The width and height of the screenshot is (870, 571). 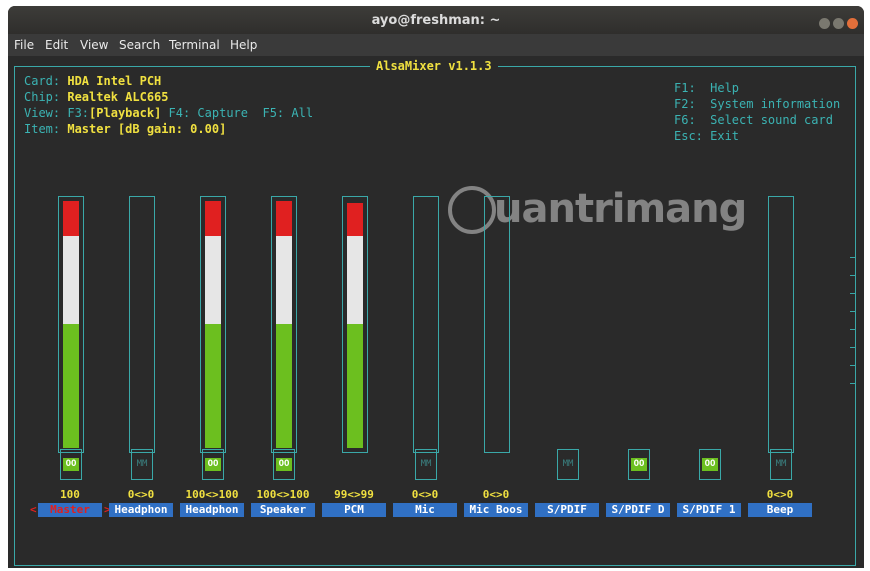 I want to click on title-bar: ayo@freshman: ~, so click(x=436, y=20).